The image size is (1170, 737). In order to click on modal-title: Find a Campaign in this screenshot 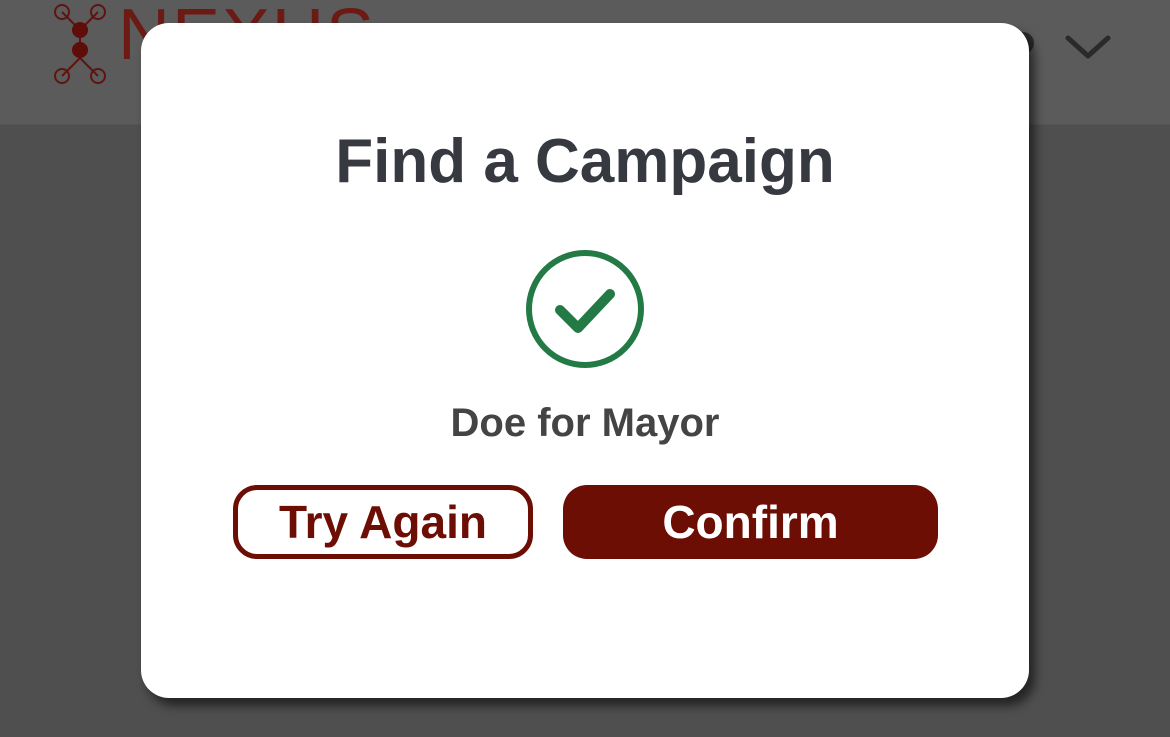, I will do `click(585, 161)`.